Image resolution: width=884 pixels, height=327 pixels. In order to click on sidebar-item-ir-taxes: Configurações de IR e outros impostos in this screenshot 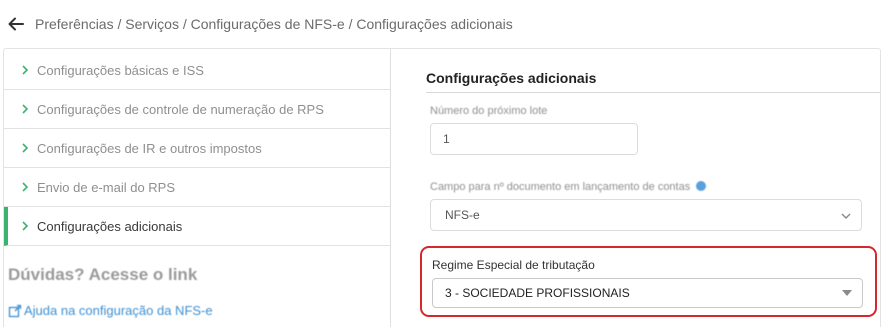, I will do `click(197, 148)`.